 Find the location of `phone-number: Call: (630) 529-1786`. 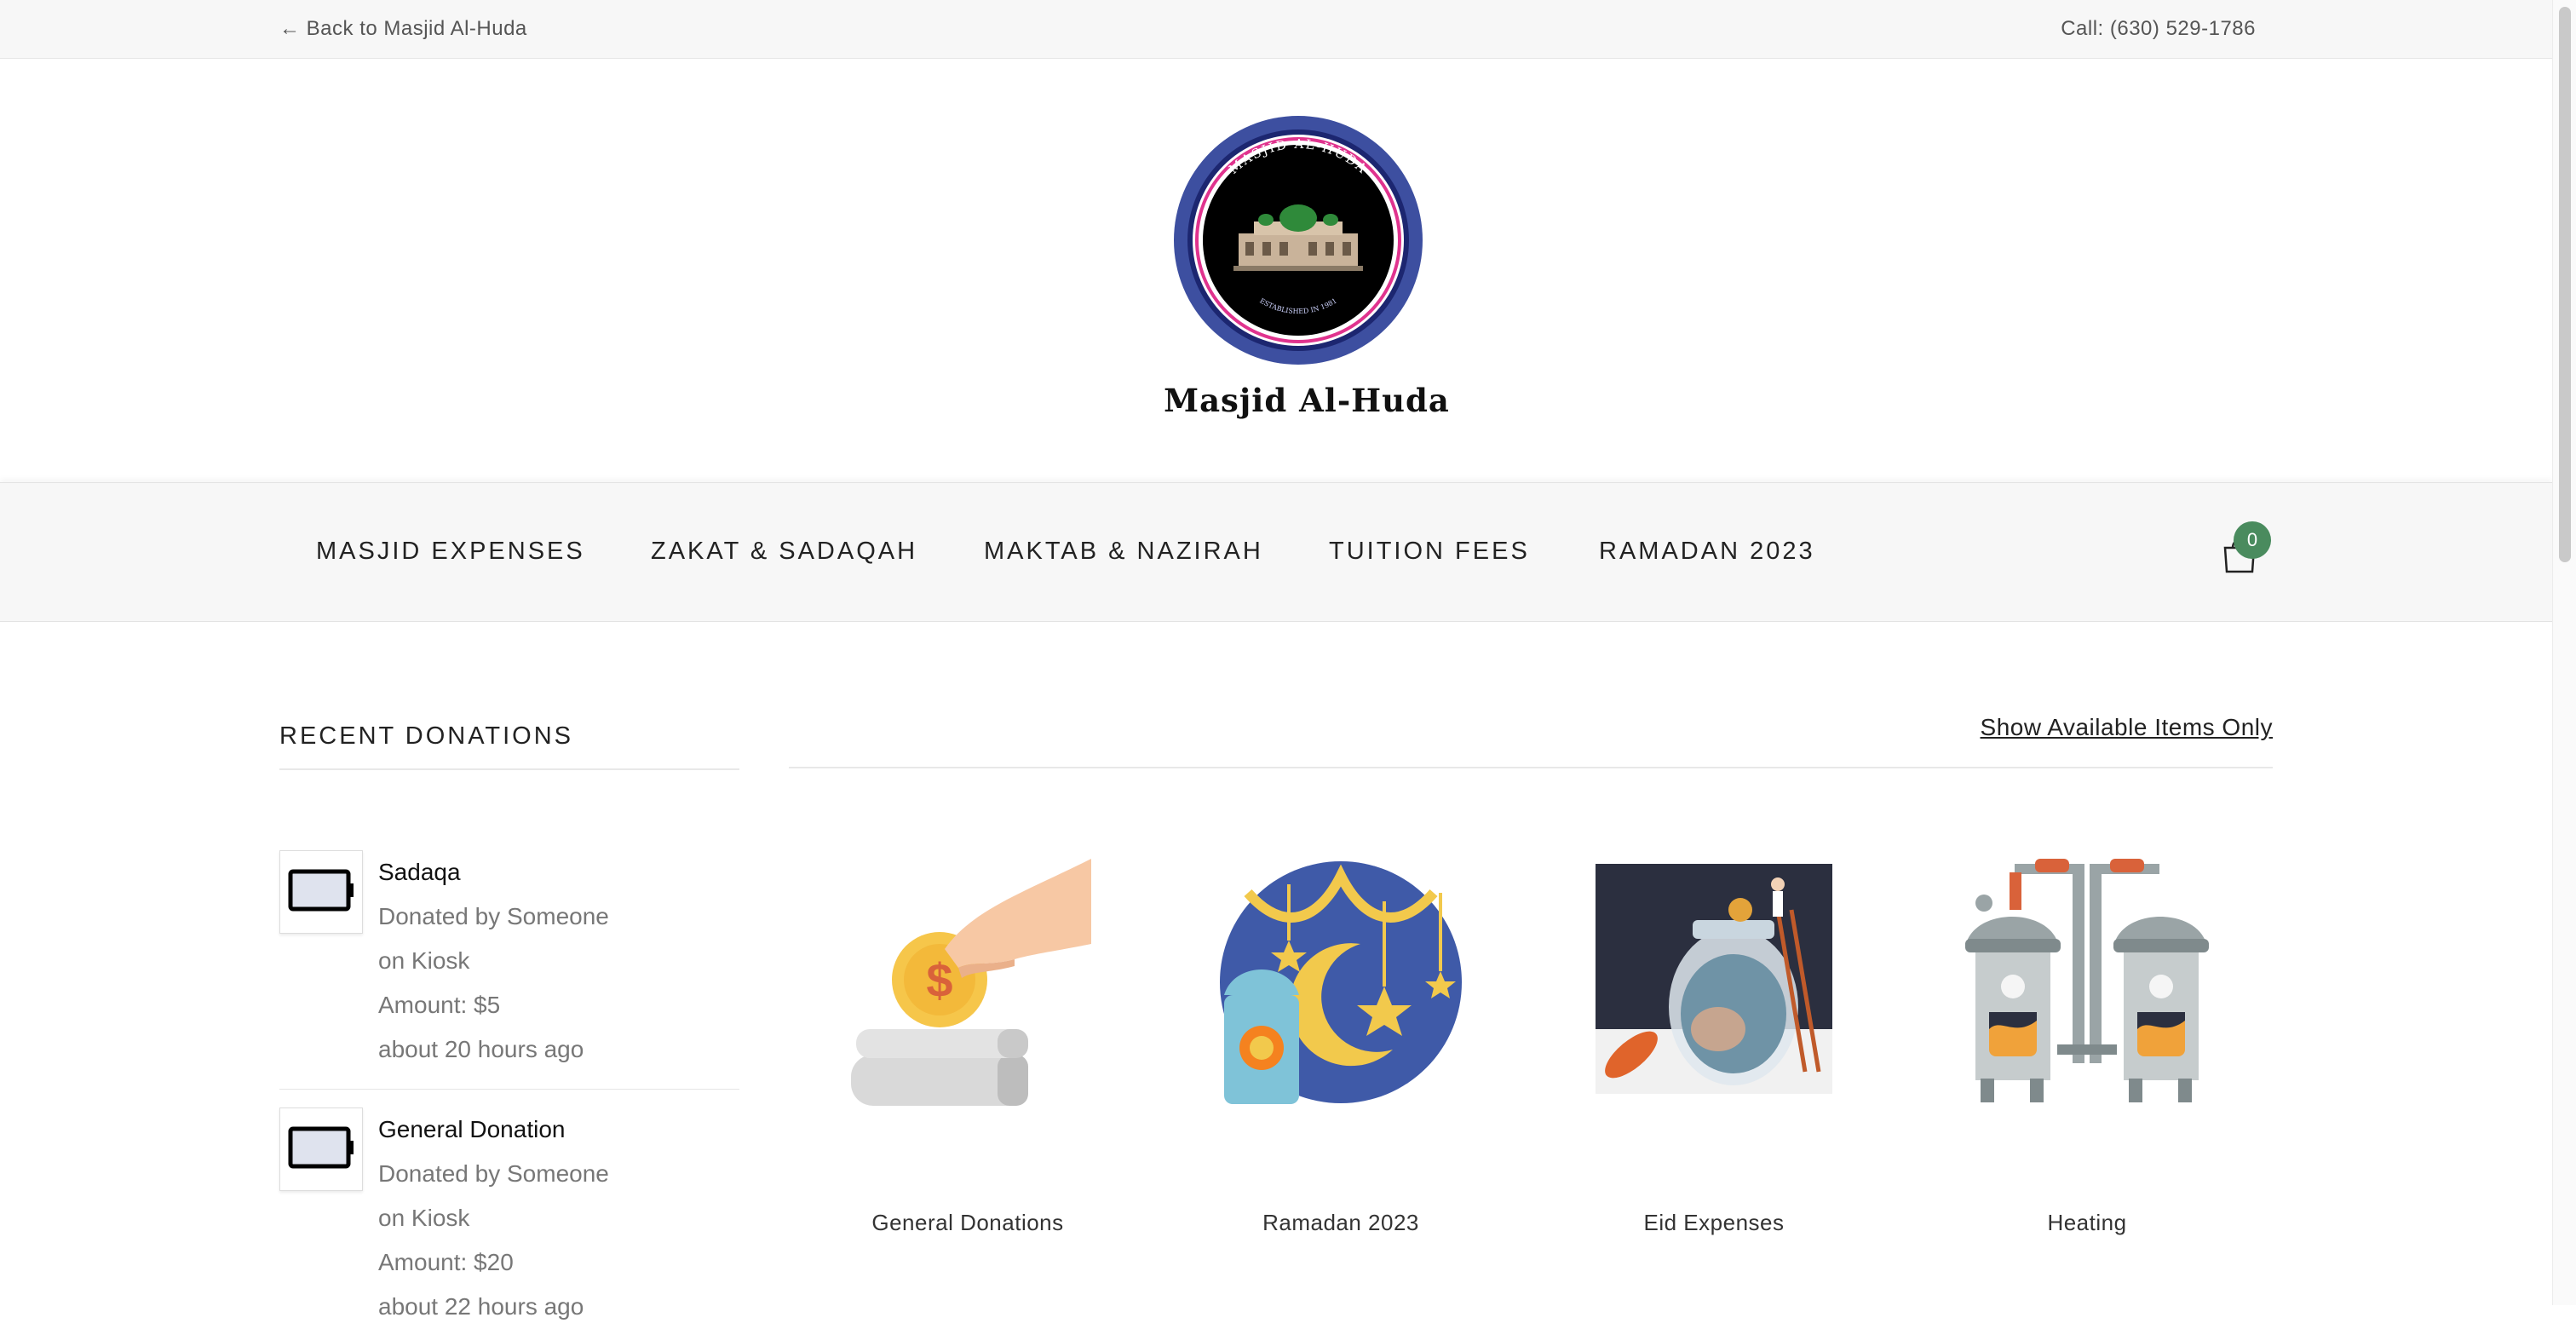

phone-number: Call: (630) 529-1786 is located at coordinates (2159, 29).